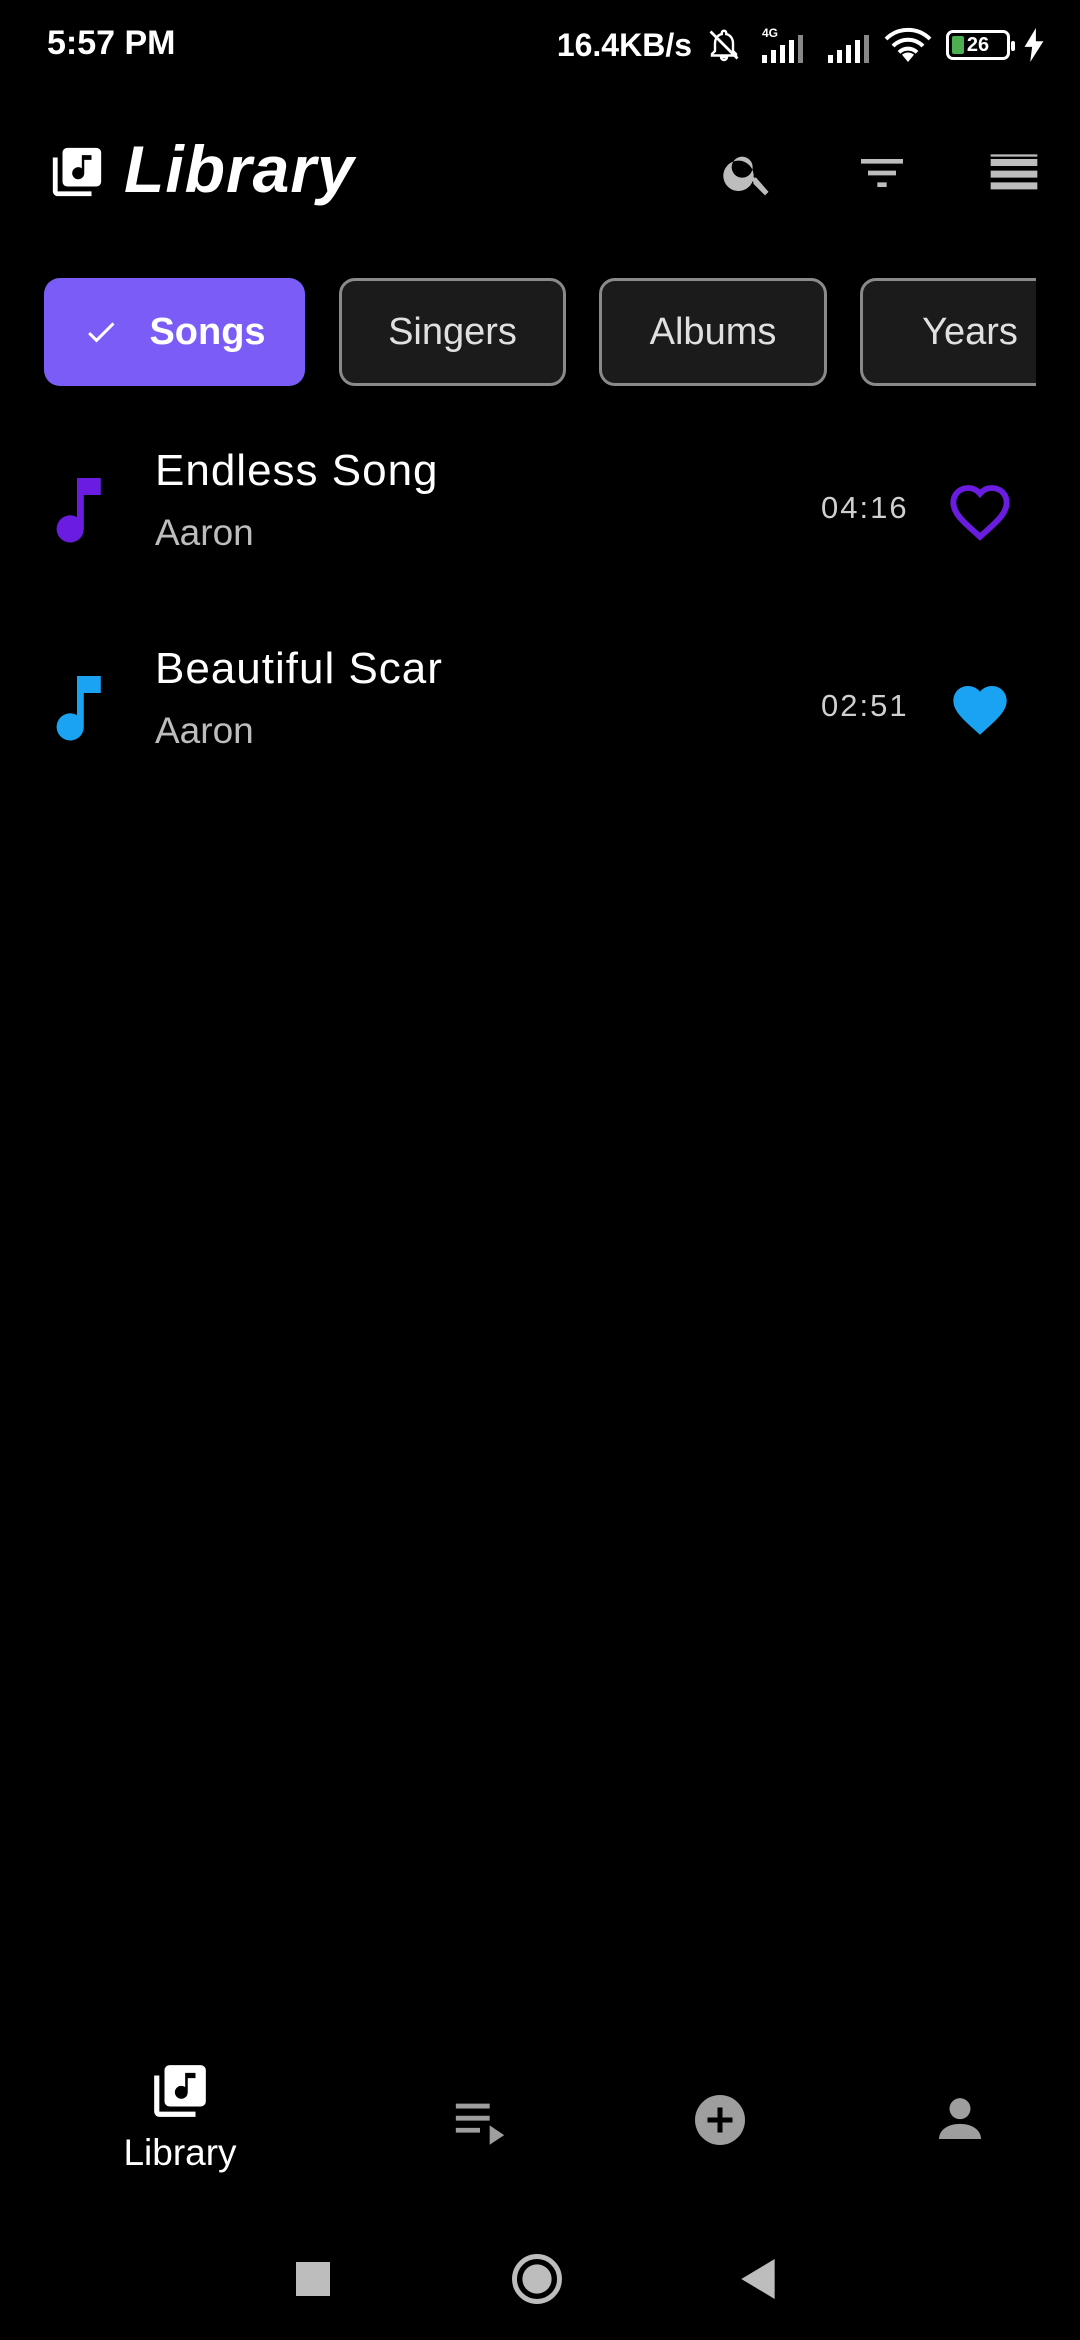 The height and width of the screenshot is (2340, 1080). I want to click on chip-label: Songs, so click(207, 331).